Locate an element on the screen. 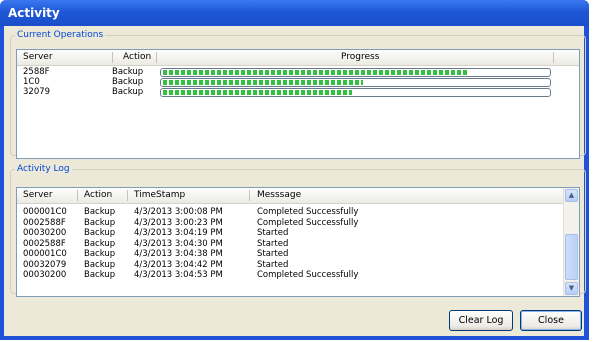 The width and height of the screenshot is (595, 342). window-title: Activity is located at coordinates (34, 13).